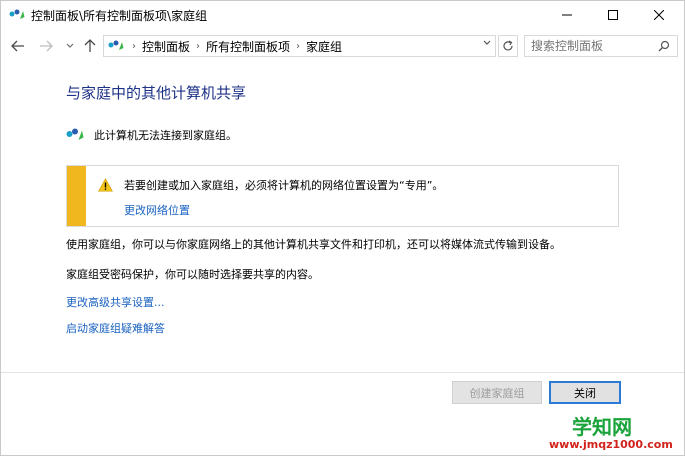 The width and height of the screenshot is (685, 456). I want to click on troubleshoot-link: 启动家庭组疑难解答, so click(115, 328).